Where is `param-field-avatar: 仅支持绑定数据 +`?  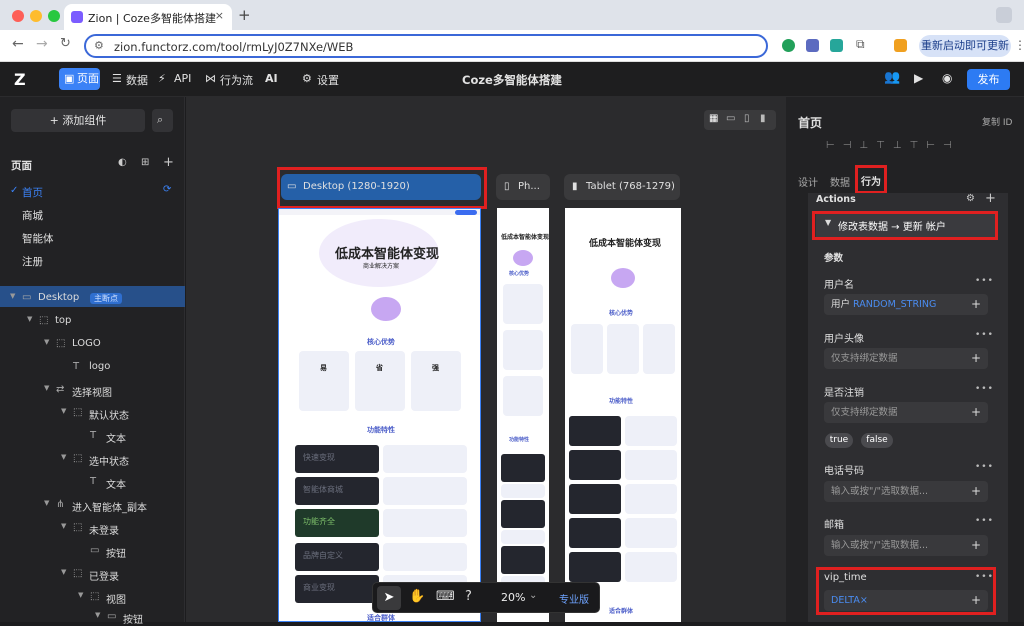
param-field-avatar: 仅支持绑定数据 + is located at coordinates (906, 358).